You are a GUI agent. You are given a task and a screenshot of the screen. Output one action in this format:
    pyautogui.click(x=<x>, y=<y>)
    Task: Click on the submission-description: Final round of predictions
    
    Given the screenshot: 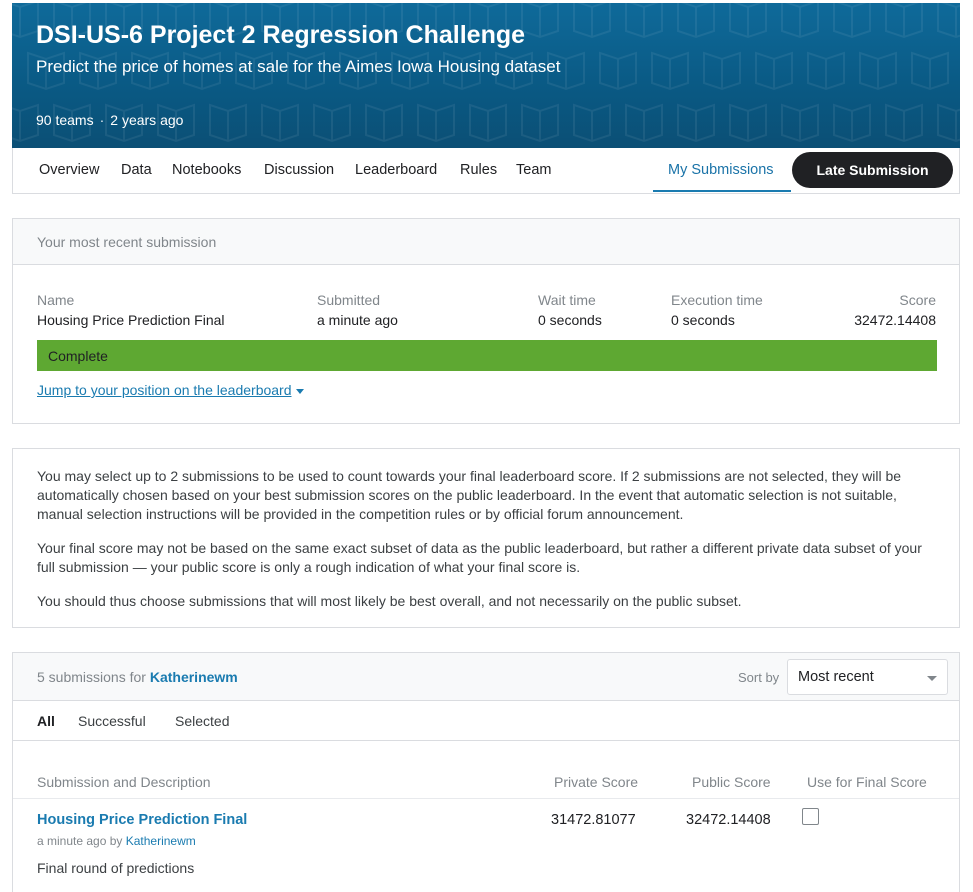 What is the action you would take?
    pyautogui.click(x=116, y=868)
    